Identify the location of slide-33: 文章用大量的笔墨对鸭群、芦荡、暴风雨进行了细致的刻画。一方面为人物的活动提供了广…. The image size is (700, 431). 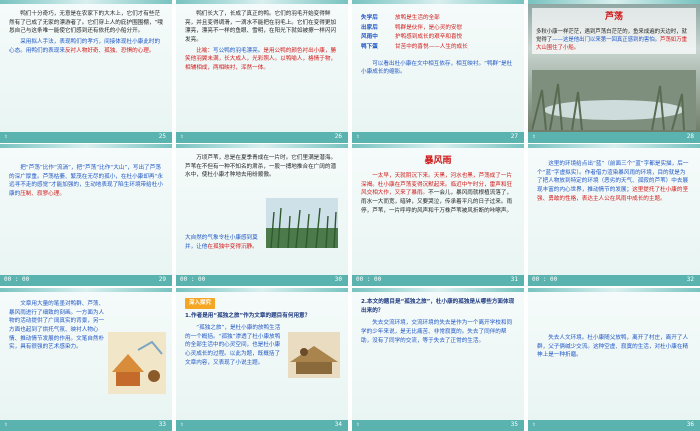
(86, 359).